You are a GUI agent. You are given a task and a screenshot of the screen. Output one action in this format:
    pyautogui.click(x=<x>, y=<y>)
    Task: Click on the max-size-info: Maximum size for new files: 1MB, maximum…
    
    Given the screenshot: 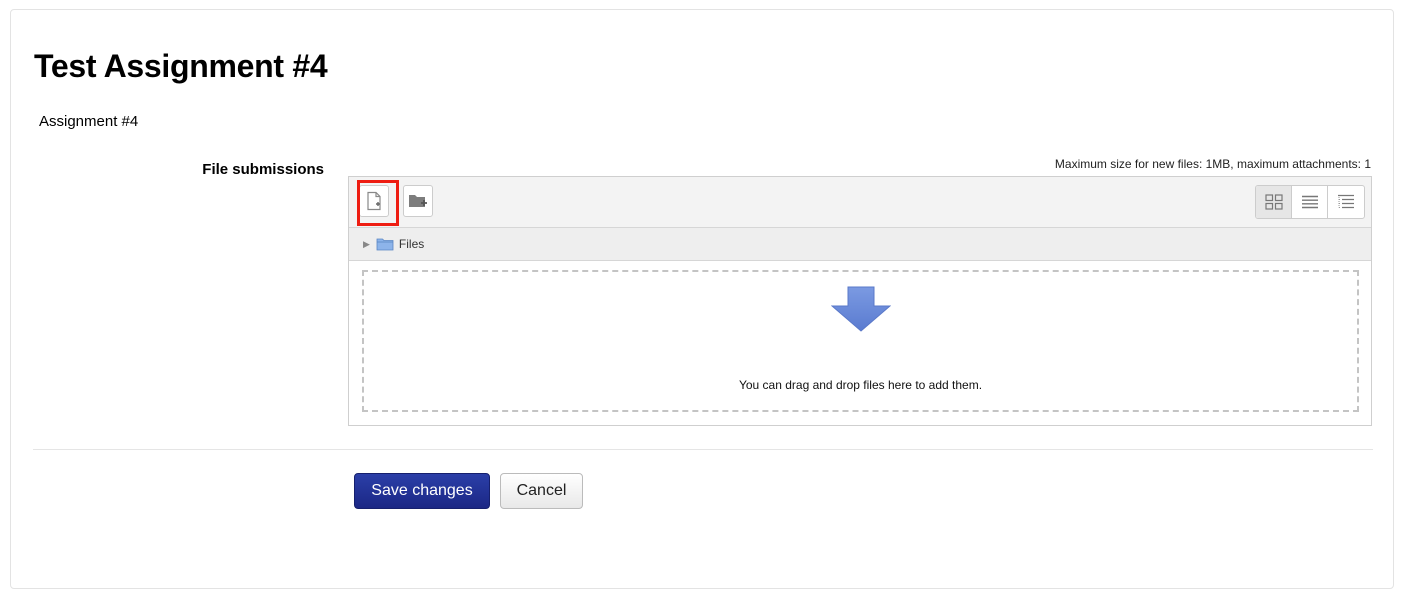 What is the action you would take?
    pyautogui.click(x=1212, y=164)
    